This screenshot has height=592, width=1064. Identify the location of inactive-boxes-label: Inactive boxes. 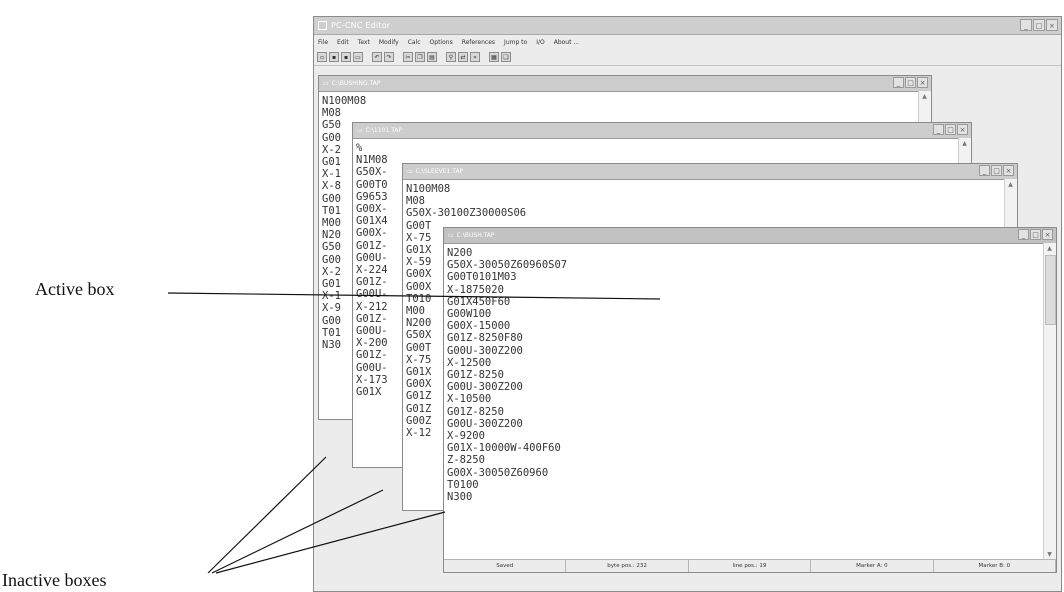
(54, 580).